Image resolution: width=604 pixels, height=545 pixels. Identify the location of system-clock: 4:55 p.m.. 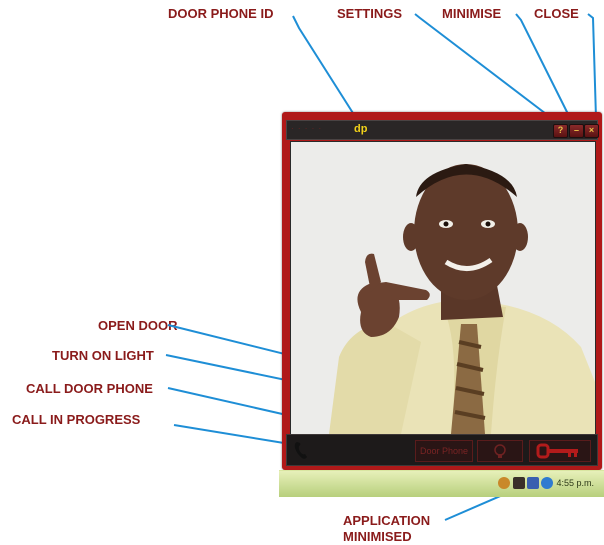
(575, 483).